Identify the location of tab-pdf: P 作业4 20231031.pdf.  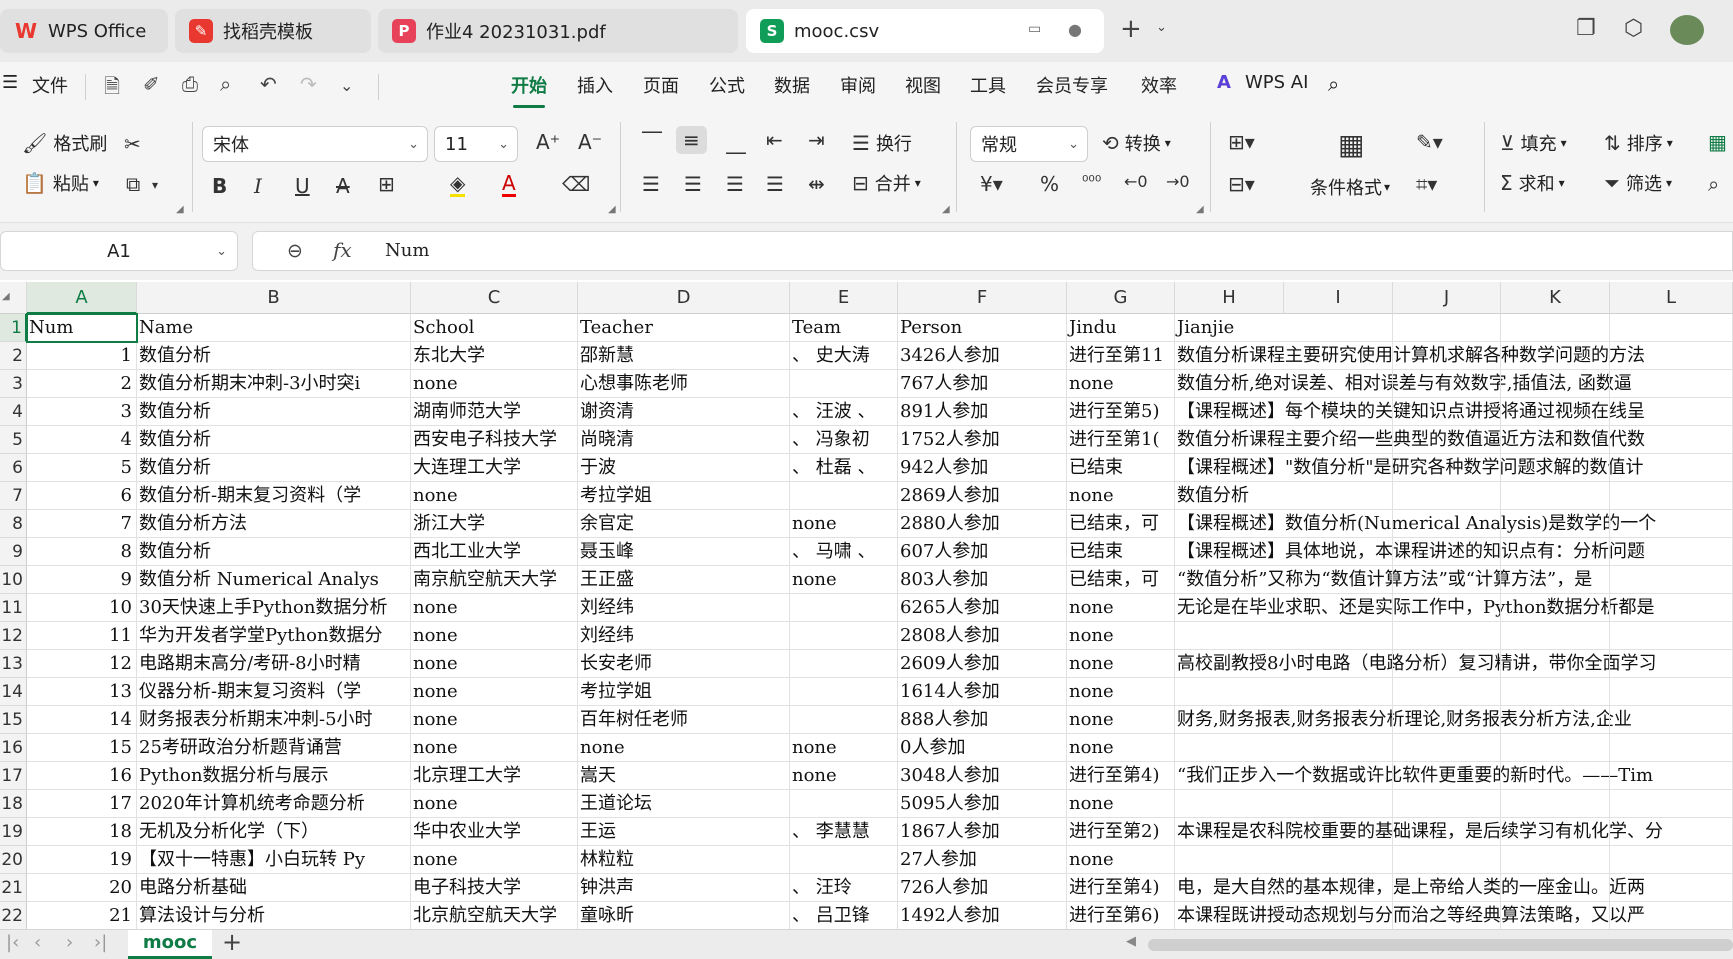
(558, 31).